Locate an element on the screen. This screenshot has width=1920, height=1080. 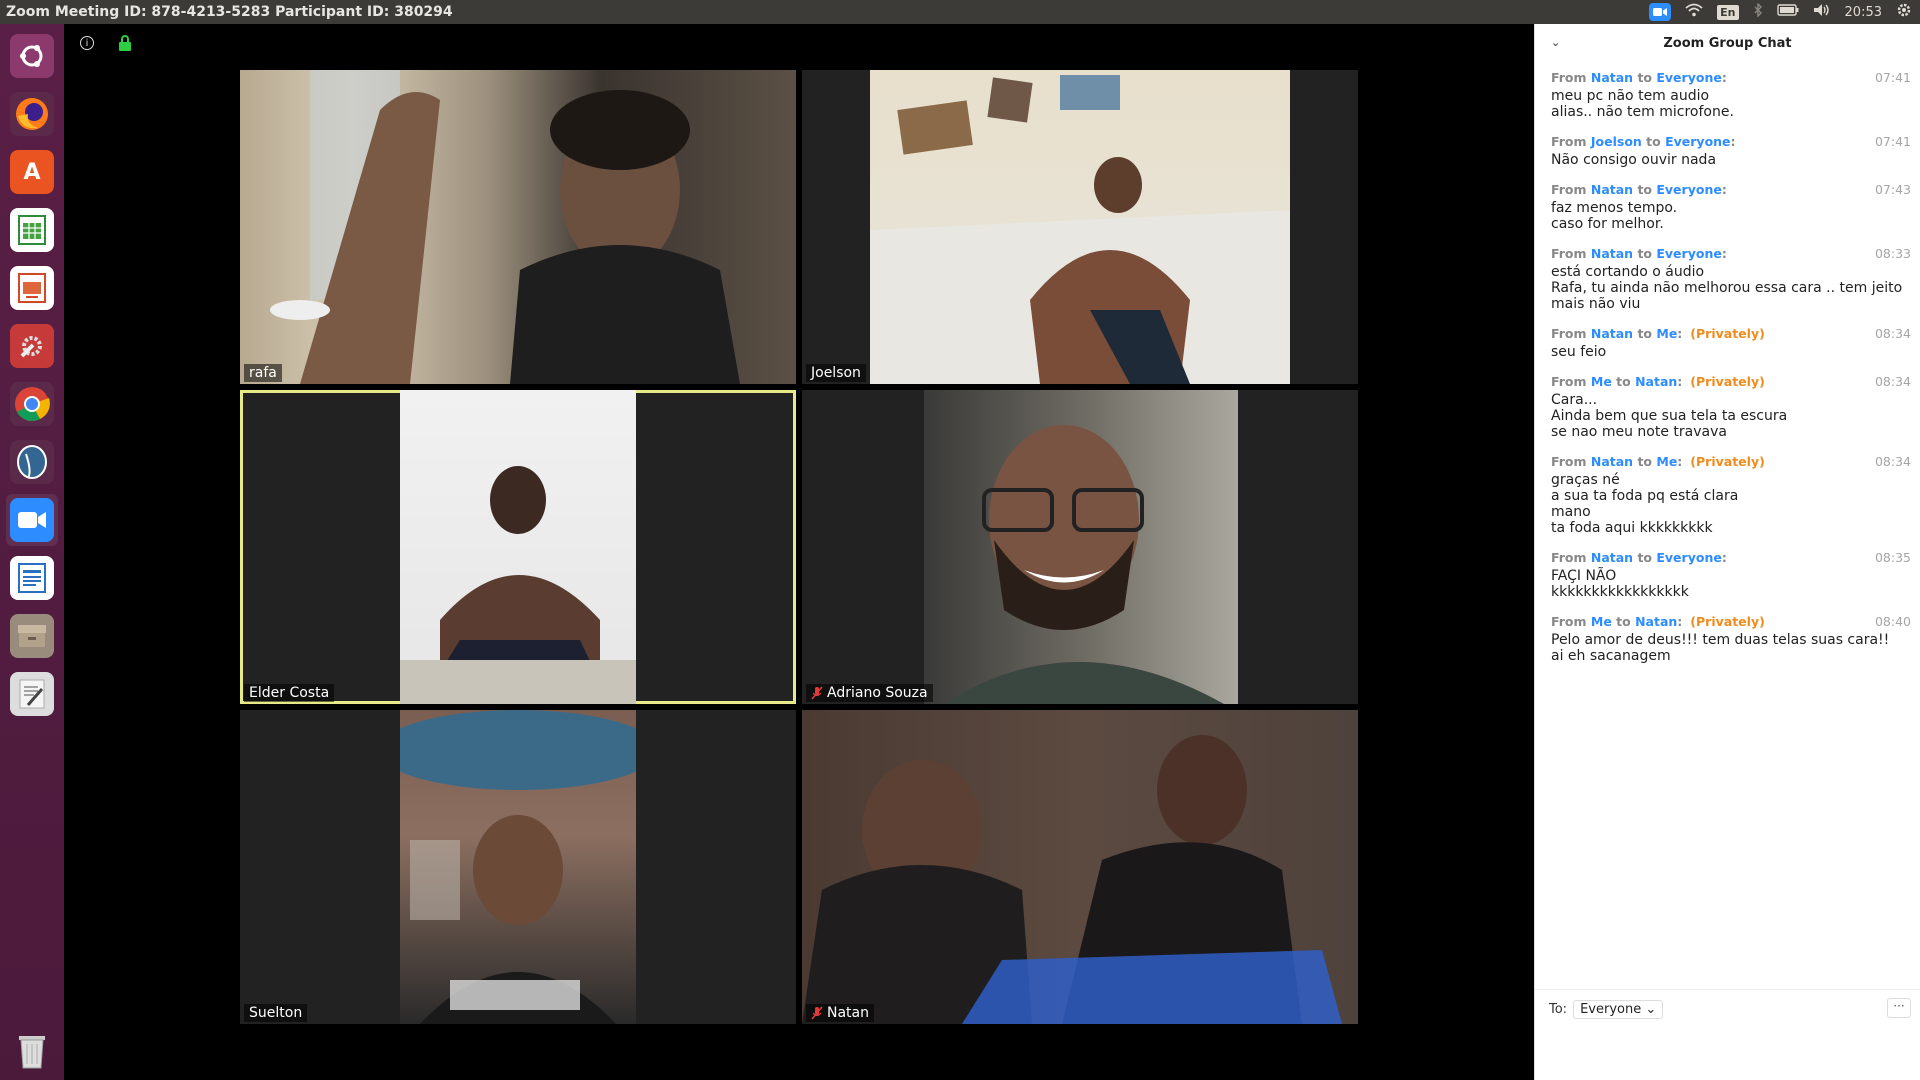
archive-icon is located at coordinates (32, 636).